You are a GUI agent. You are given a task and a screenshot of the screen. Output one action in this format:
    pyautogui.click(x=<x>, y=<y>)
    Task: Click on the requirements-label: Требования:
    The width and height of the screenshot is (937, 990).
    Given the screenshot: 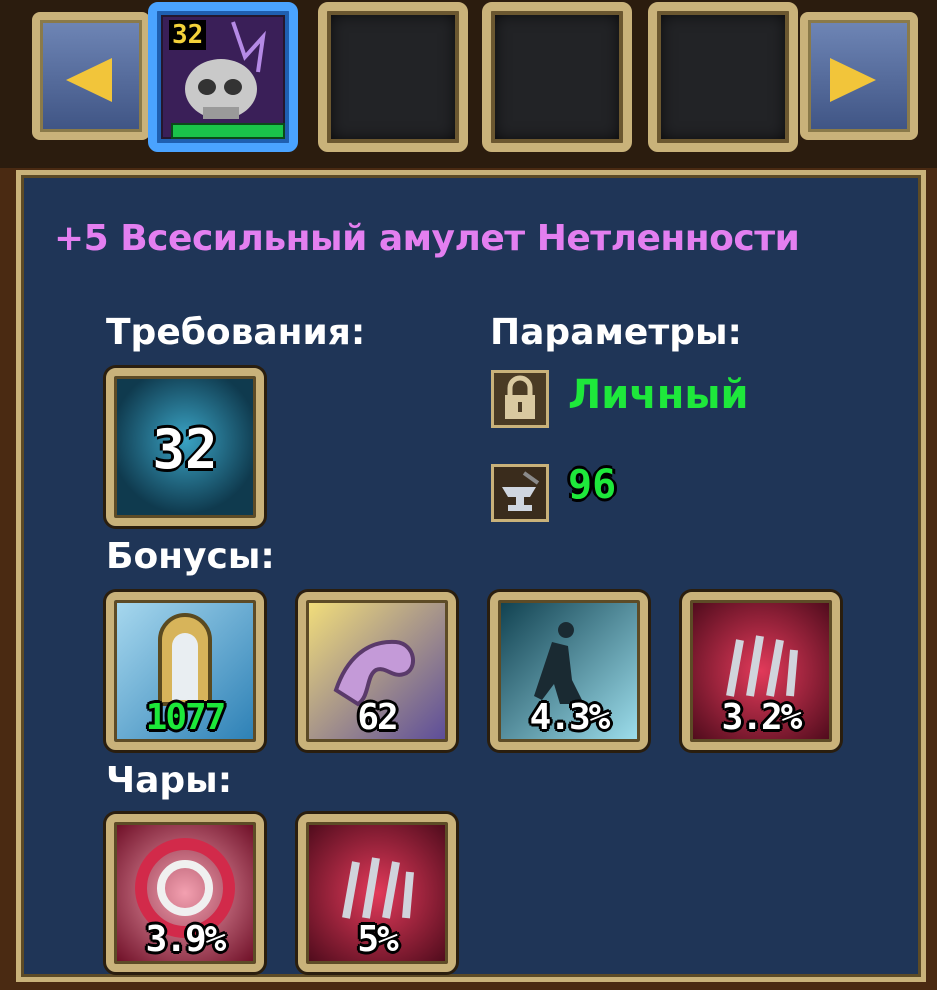 What is the action you would take?
    pyautogui.click(x=236, y=332)
    